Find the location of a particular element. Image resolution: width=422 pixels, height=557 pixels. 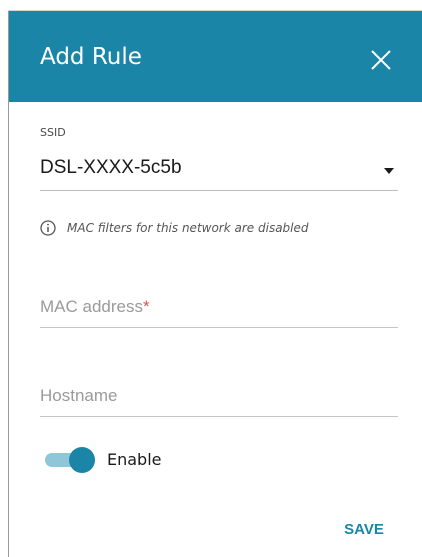

info-icon is located at coordinates (48, 228).